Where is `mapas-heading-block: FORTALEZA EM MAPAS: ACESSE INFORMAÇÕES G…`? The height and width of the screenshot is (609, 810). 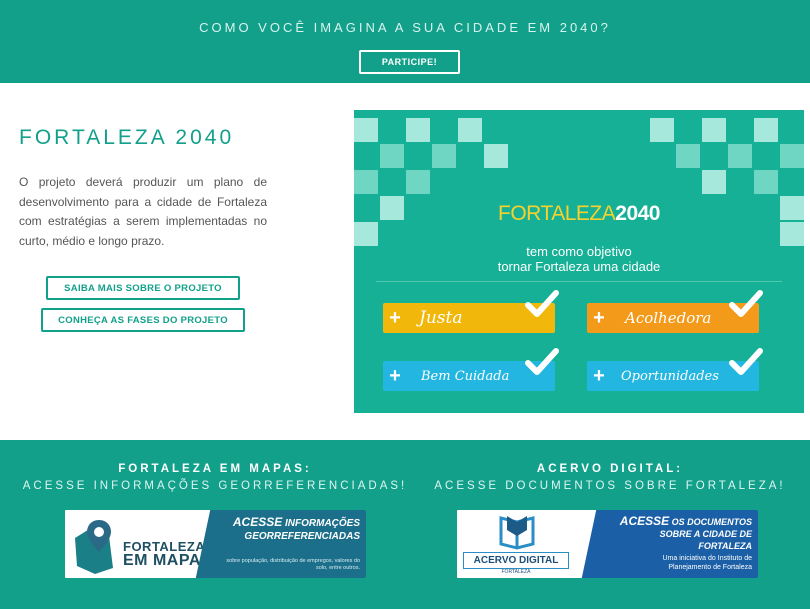
mapas-heading-block: FORTALEZA EM MAPAS: ACESSE INFORMAÇÕES G… is located at coordinates (215, 478).